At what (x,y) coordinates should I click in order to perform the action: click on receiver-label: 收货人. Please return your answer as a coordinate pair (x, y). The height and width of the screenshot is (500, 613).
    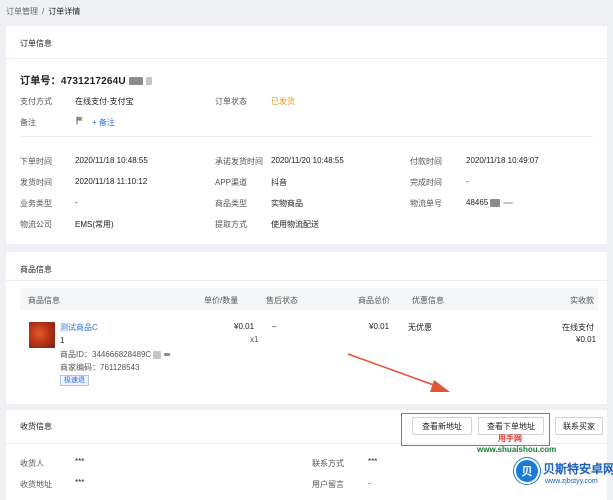
    Looking at the image, I should click on (32, 463).